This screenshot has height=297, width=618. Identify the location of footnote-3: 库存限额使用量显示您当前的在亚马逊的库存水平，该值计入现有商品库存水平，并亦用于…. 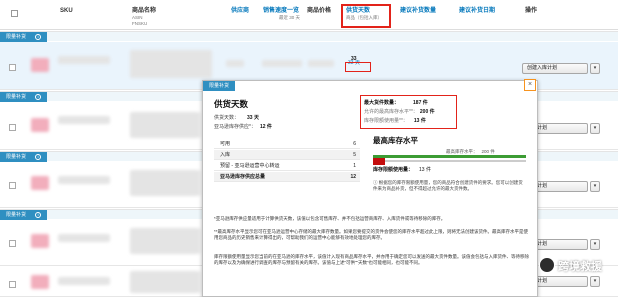
(371, 259).